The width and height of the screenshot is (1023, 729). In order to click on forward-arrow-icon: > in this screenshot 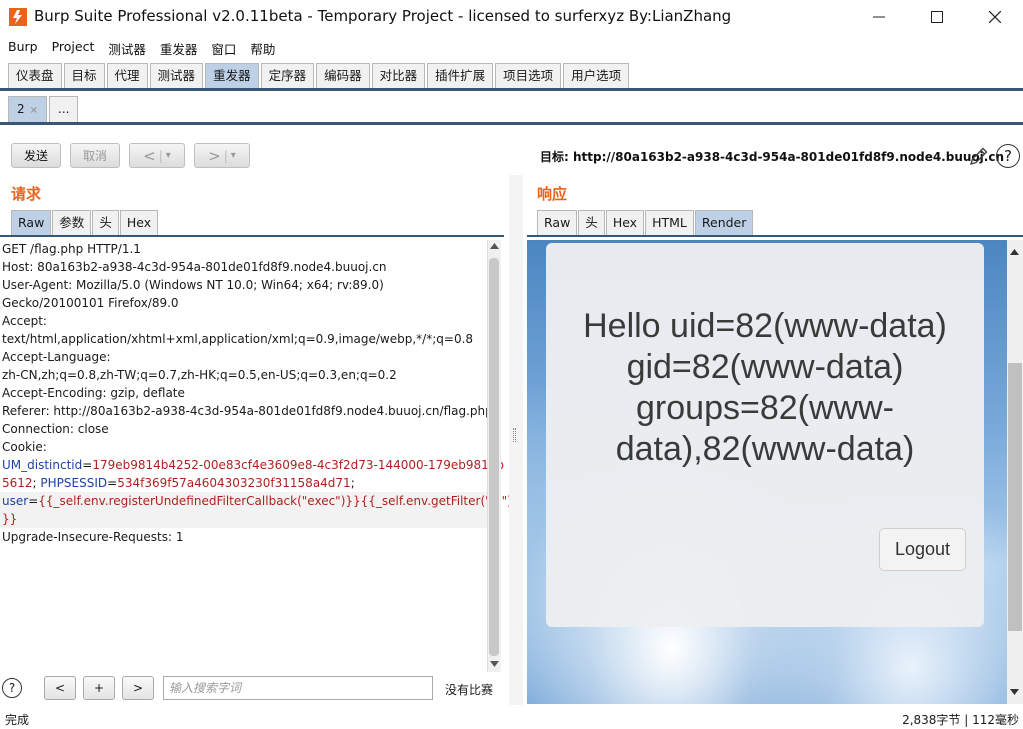, I will do `click(214, 155)`.